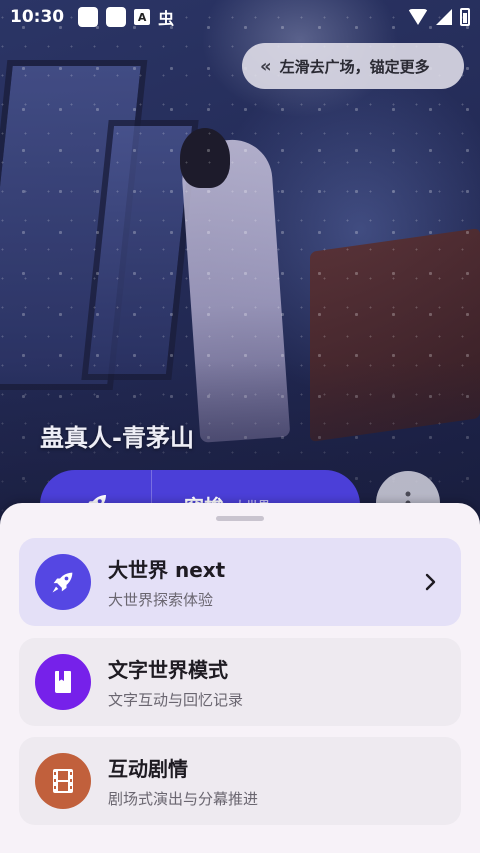 The height and width of the screenshot is (853, 480). I want to click on mode-option-text: 互动剧情 剧场式演出与分幕推进, so click(183, 781).